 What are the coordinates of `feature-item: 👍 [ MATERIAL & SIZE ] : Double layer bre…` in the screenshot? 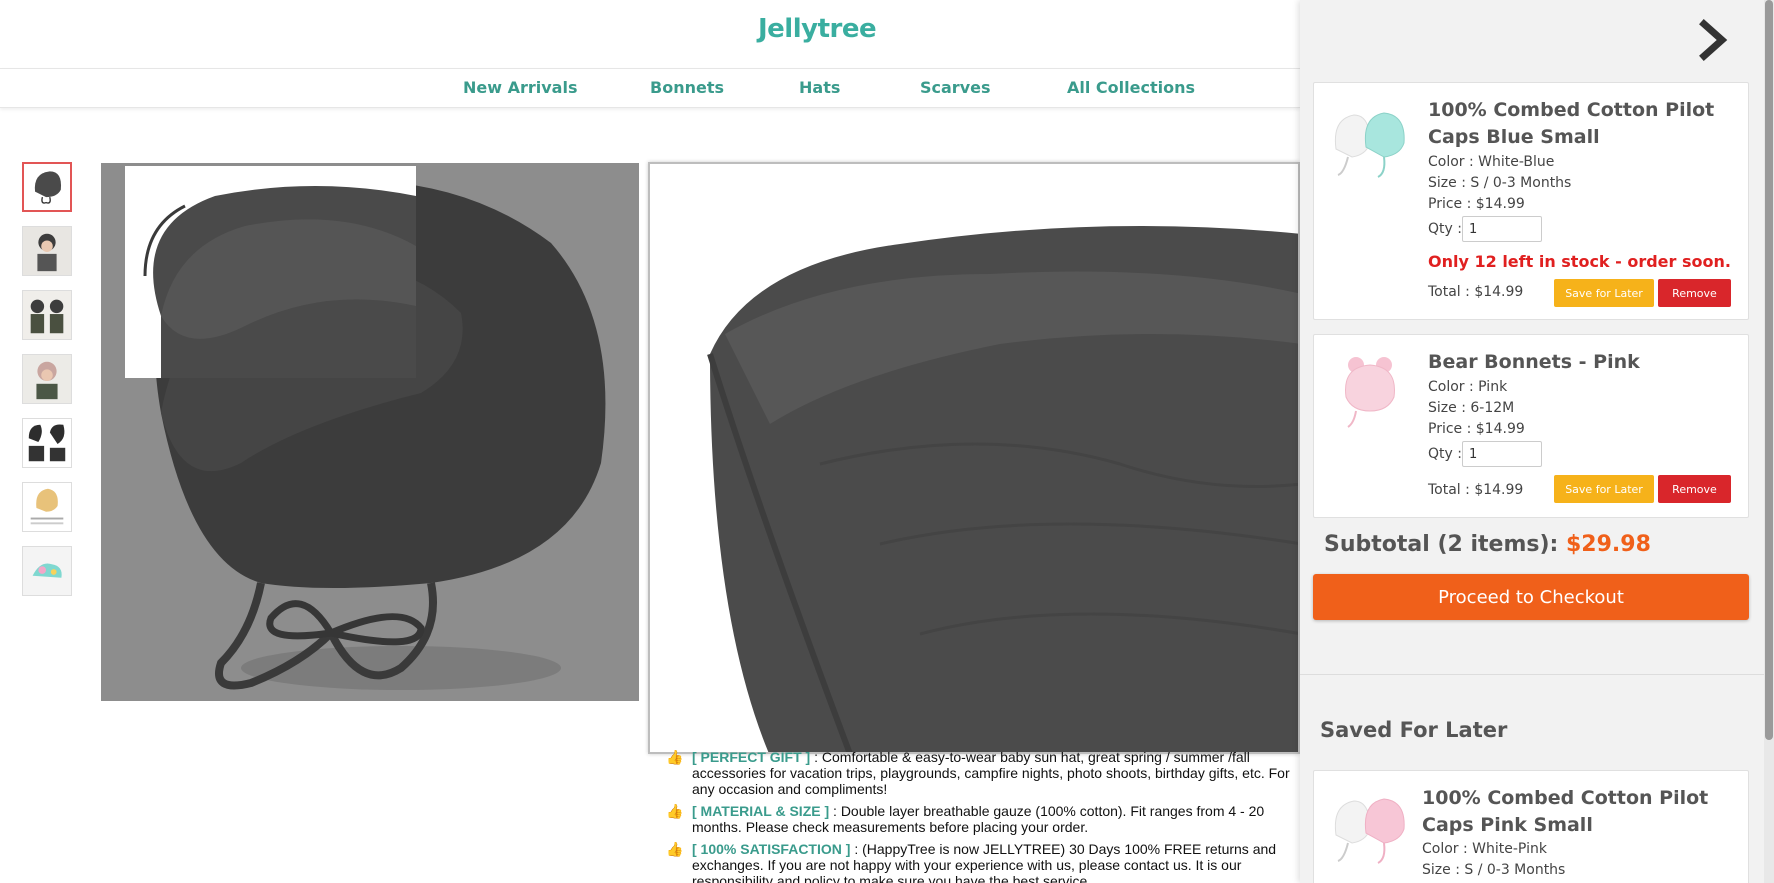 It's located at (984, 819).